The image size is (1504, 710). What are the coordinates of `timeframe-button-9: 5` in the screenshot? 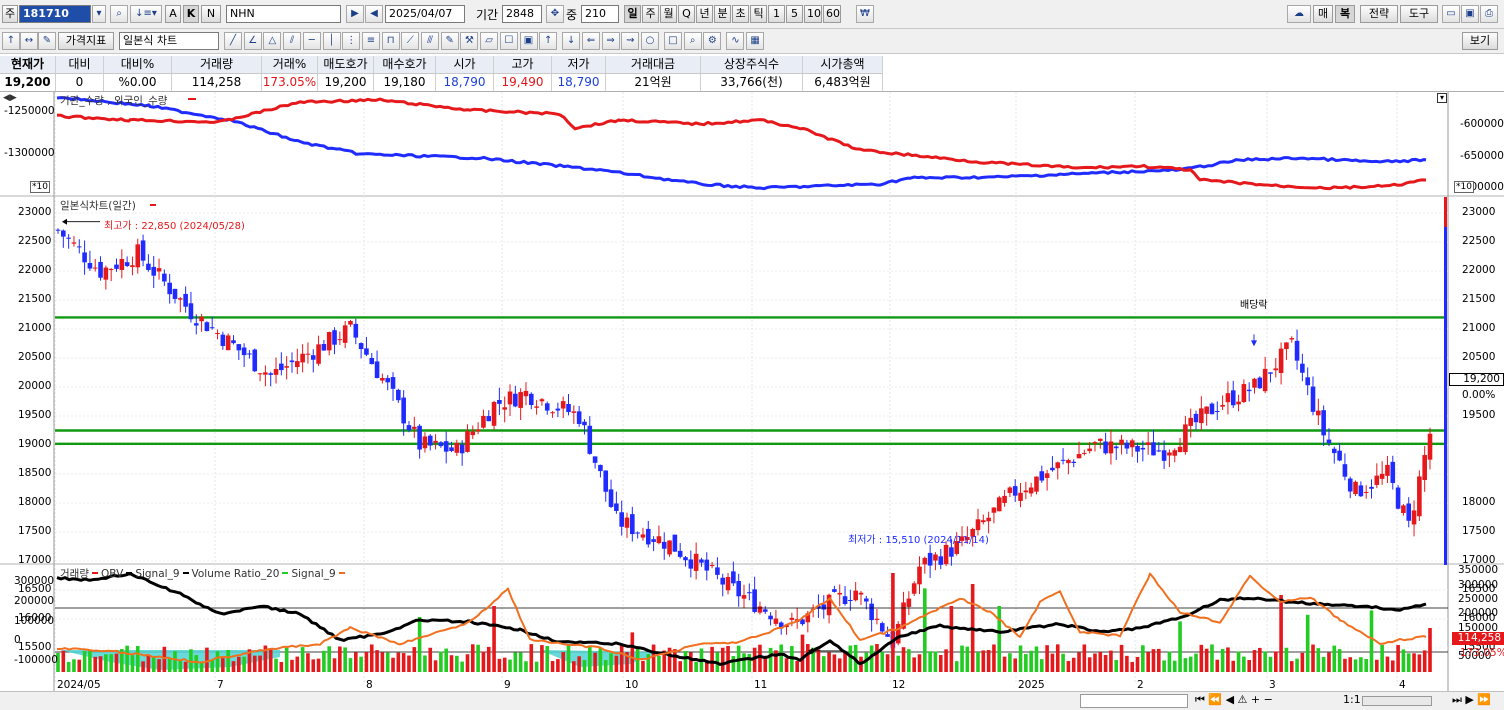 It's located at (794, 14).